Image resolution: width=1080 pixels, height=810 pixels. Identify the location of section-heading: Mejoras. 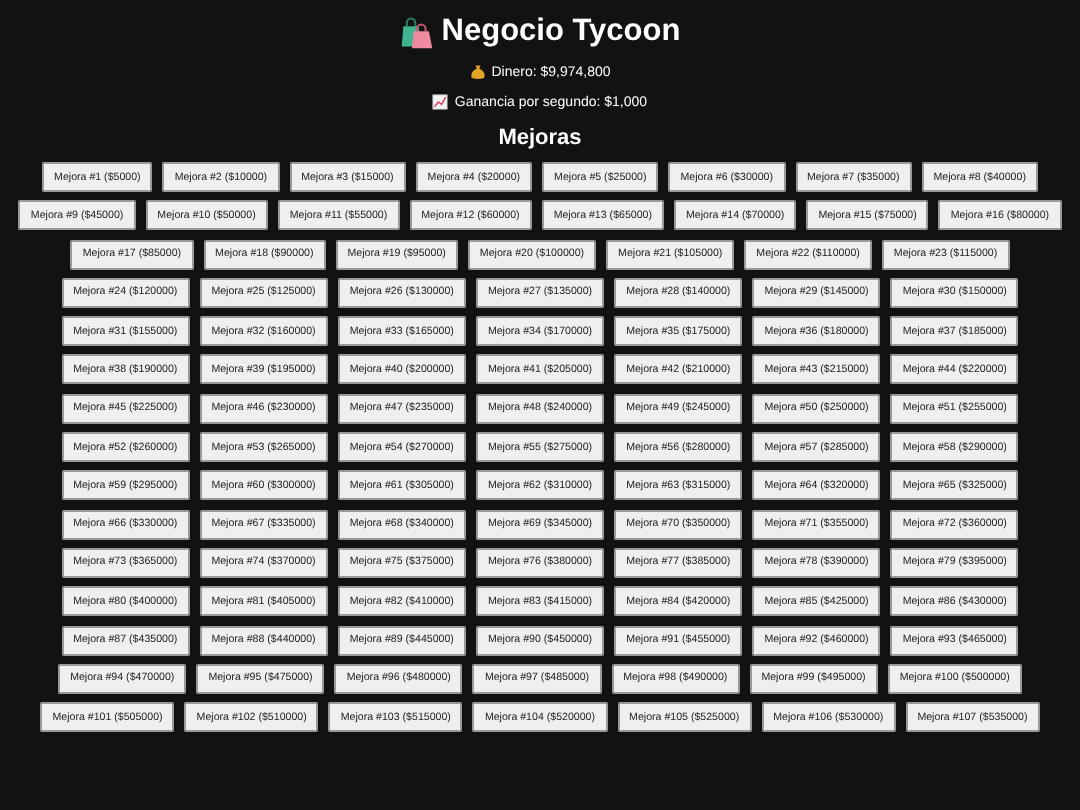
(540, 138).